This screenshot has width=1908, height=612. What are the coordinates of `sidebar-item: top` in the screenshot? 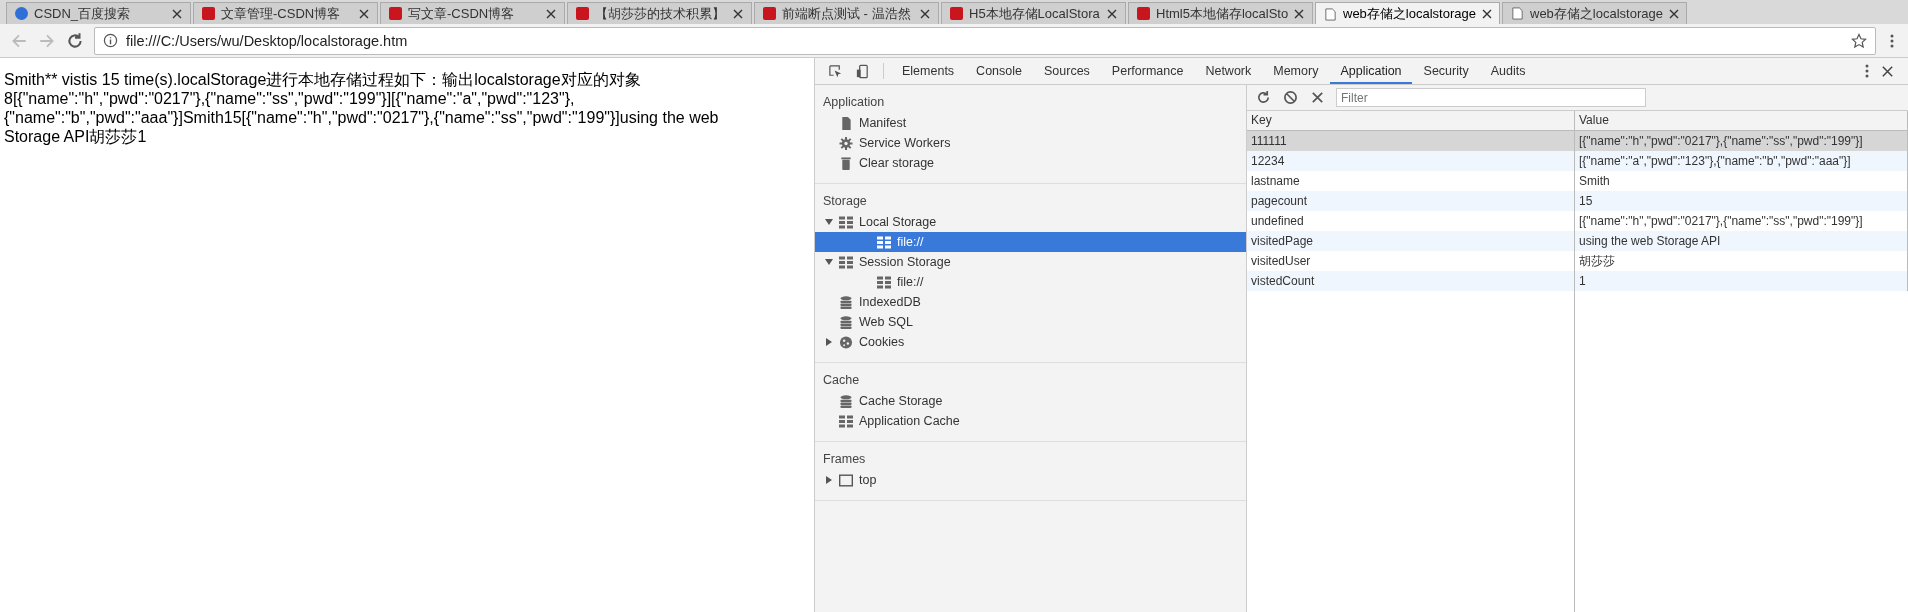 It's located at (1030, 480).